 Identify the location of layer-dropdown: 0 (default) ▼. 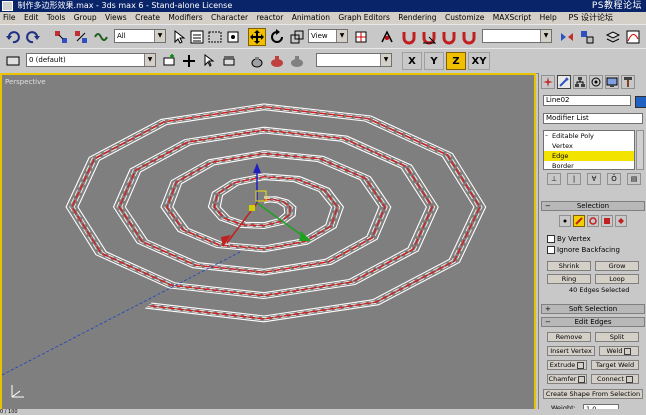
(91, 60).